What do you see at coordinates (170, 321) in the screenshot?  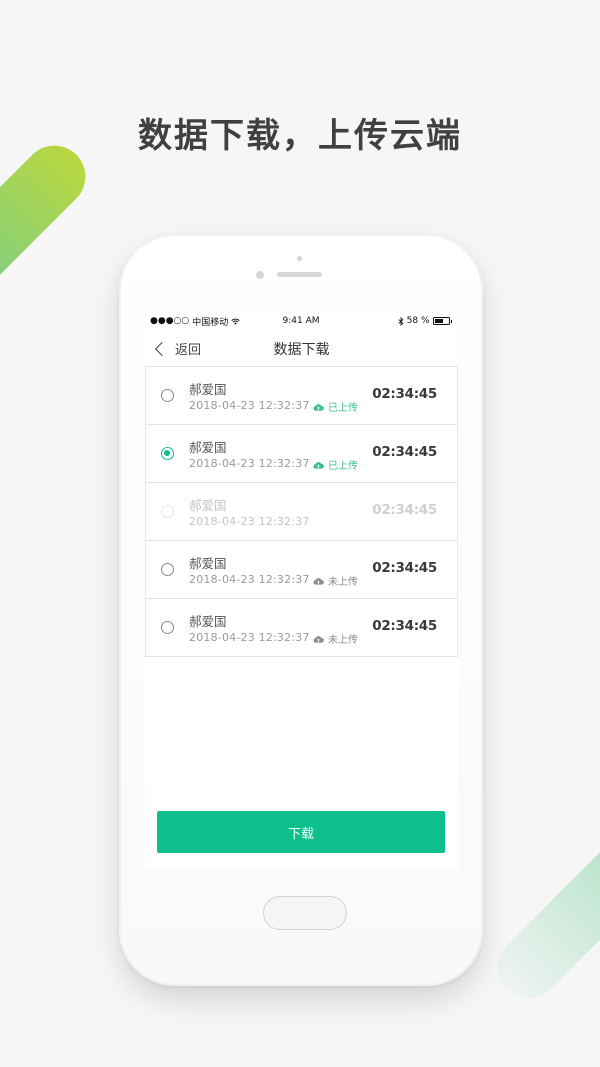 I see `signal-strength: ●●●○○` at bounding box center [170, 321].